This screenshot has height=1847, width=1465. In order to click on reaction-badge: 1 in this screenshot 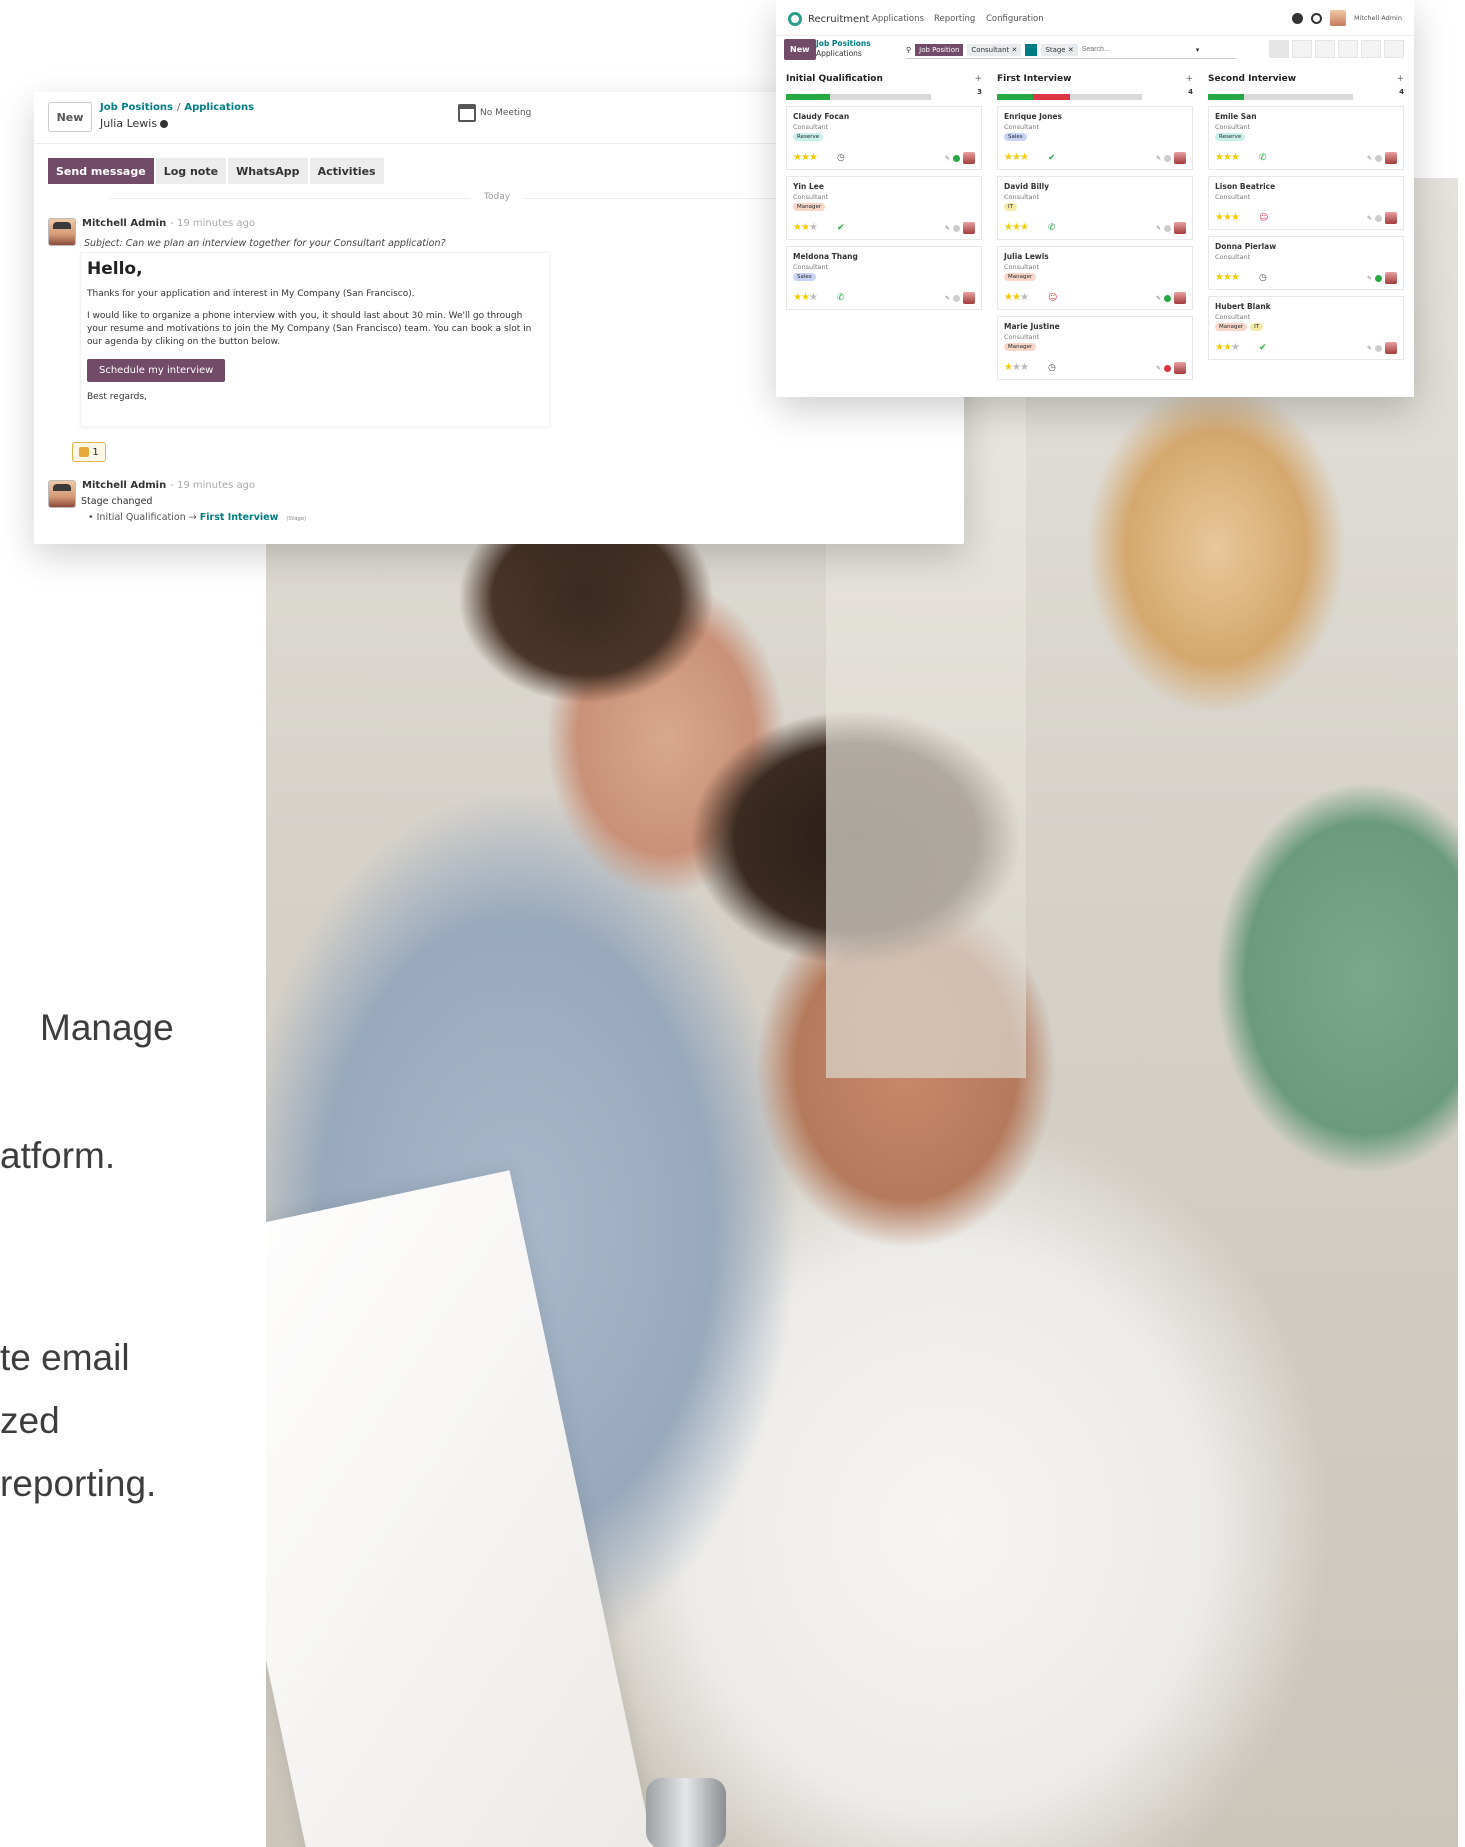, I will do `click(89, 452)`.